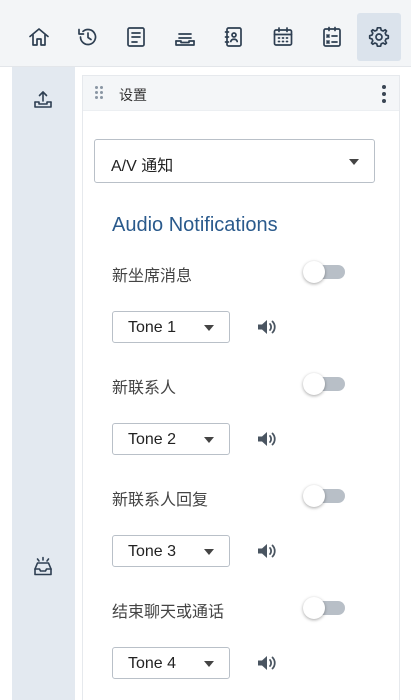 The height and width of the screenshot is (700, 411). What do you see at coordinates (152, 439) in the screenshot?
I see `tone-select-value: Tone 2` at bounding box center [152, 439].